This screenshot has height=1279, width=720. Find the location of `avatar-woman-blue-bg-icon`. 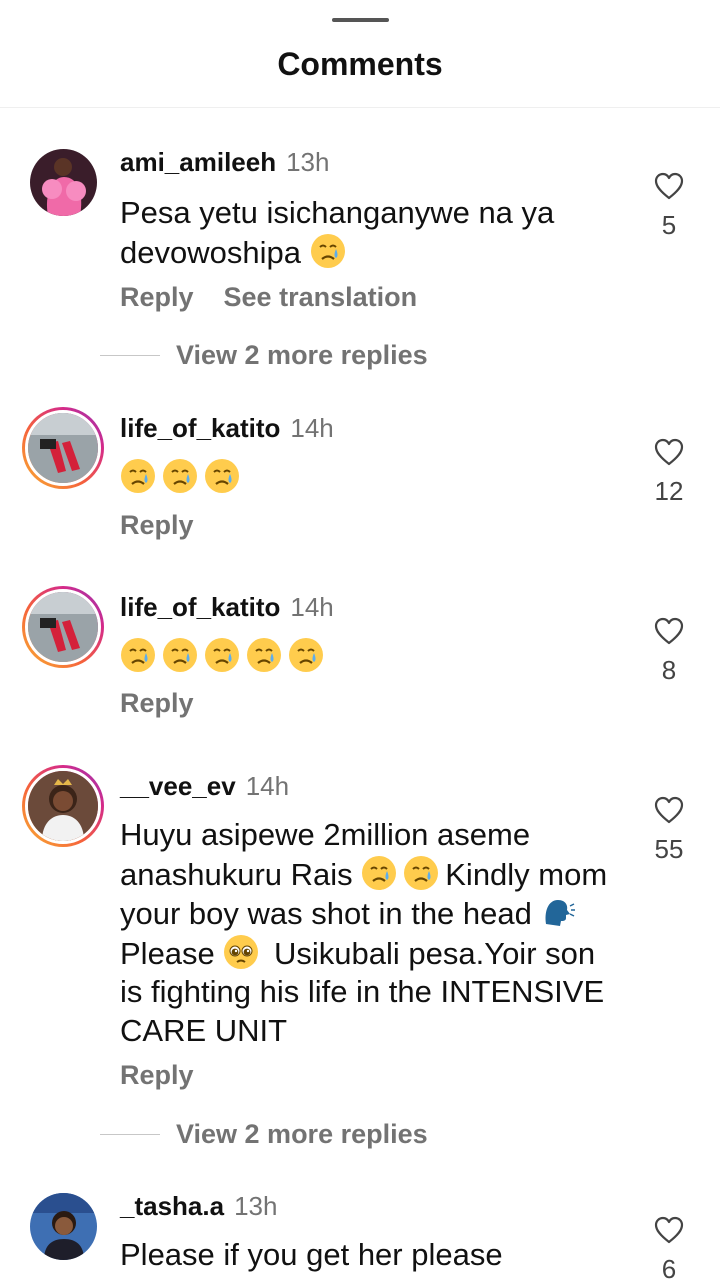

avatar-woman-blue-bg-icon is located at coordinates (63, 1226).